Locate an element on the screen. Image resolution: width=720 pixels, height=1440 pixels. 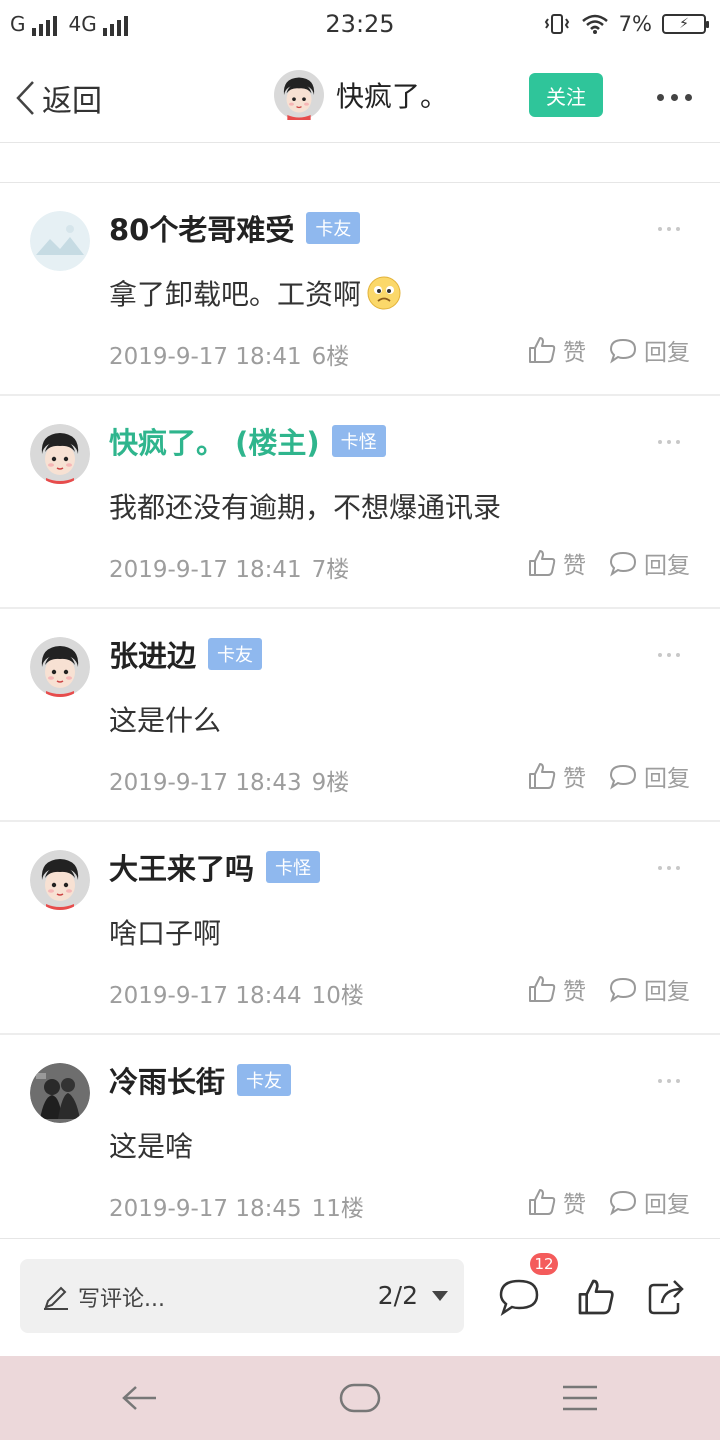
top-nav-header: 返回 快疯了。 关注 is located at coordinates (360, 96).